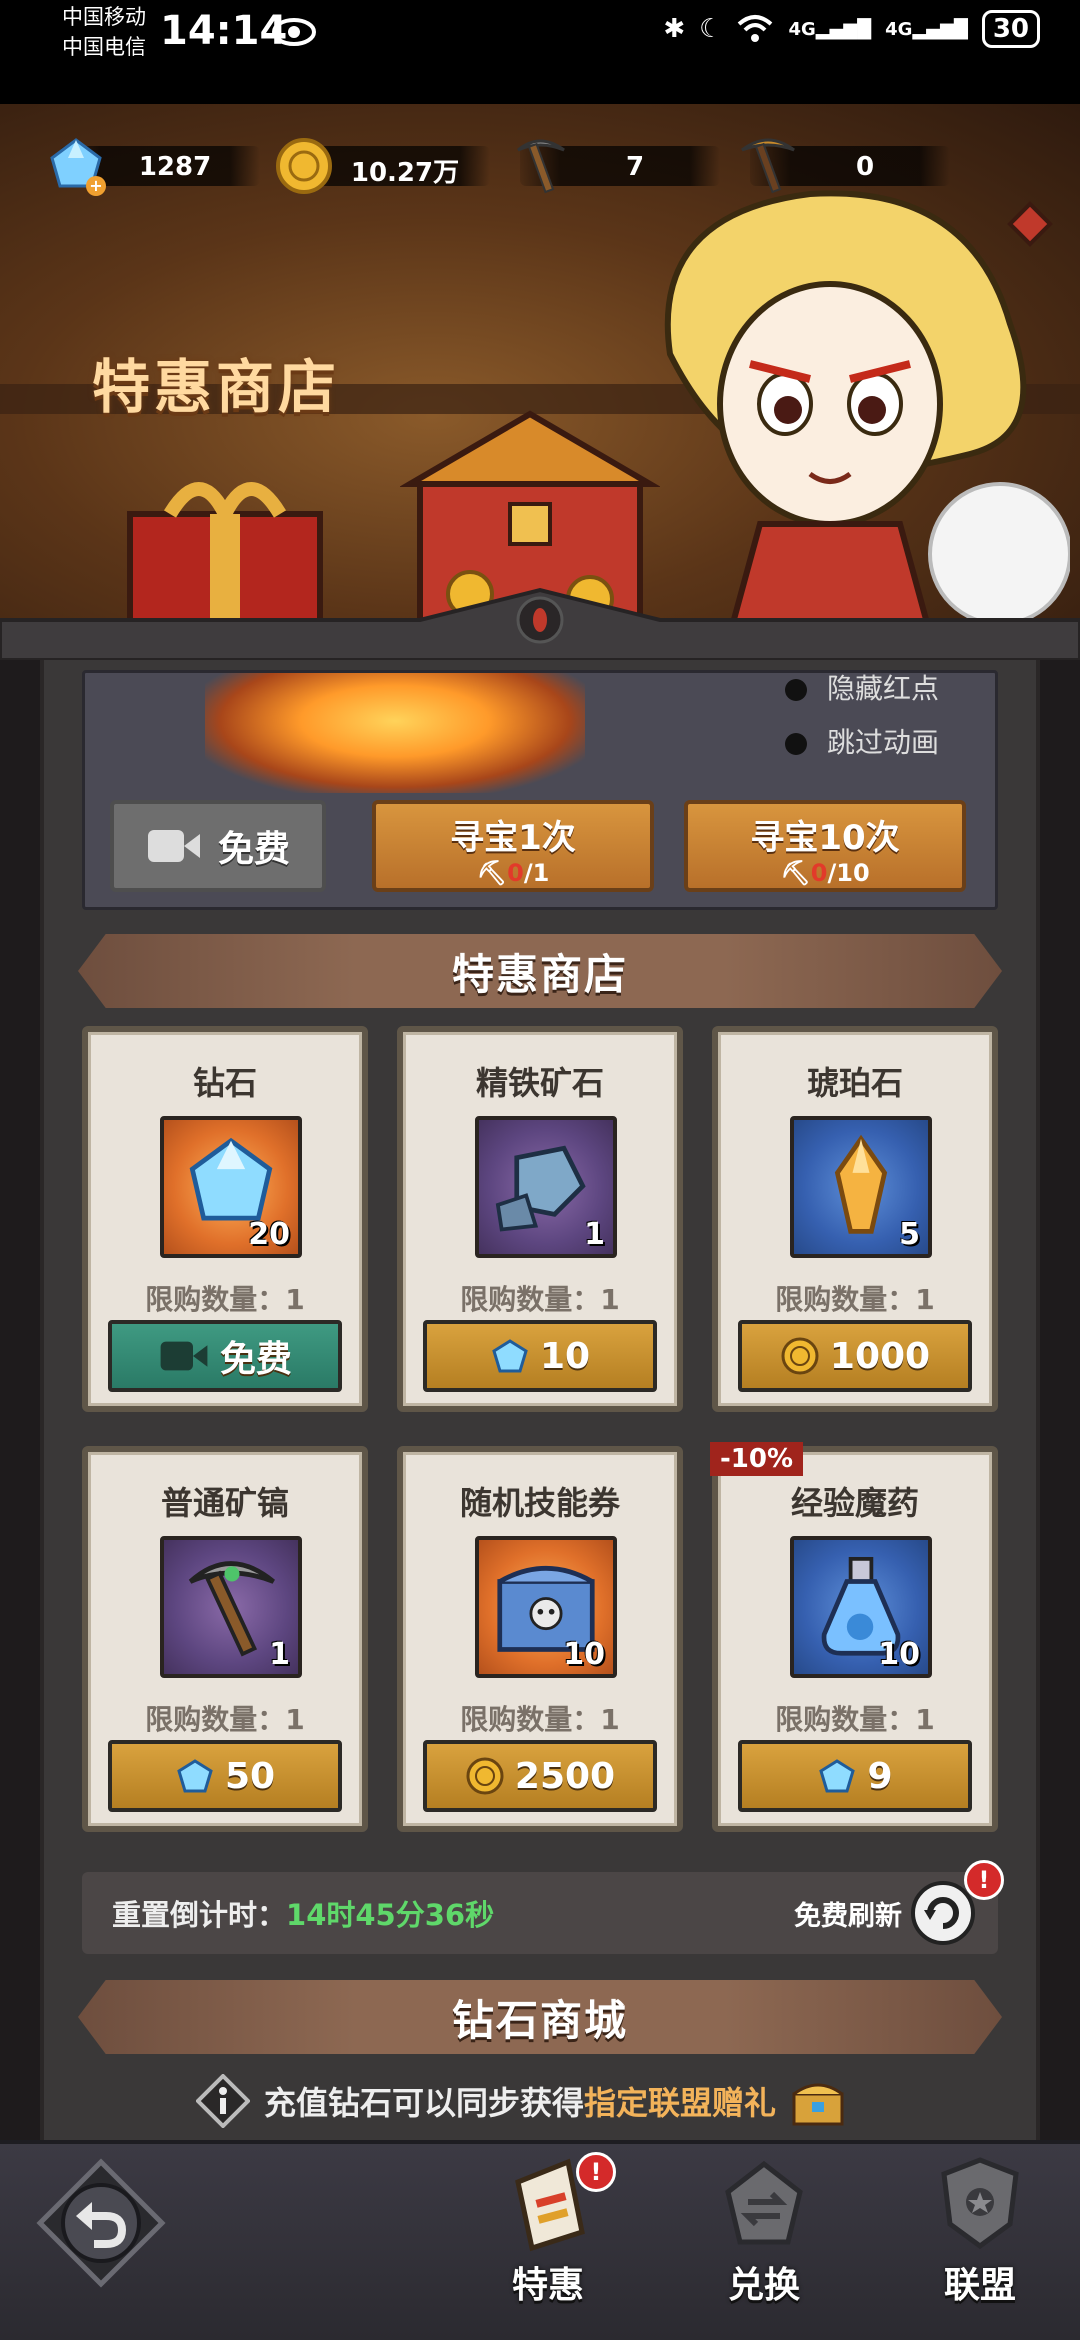 This screenshot has height=2340, width=1080. I want to click on price-label: 免费, so click(255, 1359).